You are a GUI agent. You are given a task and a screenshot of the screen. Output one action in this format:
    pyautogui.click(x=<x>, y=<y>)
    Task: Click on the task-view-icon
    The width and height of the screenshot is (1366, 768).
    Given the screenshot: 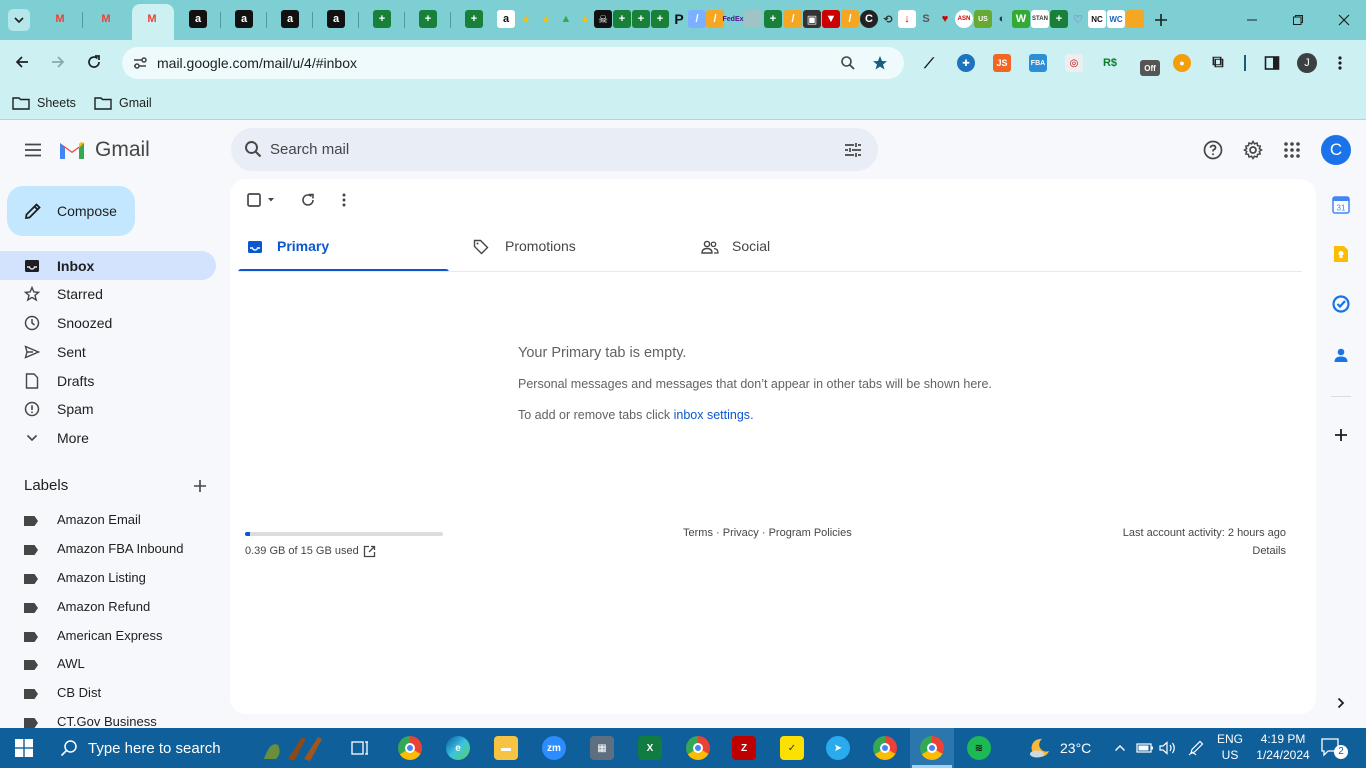 What is the action you would take?
    pyautogui.click(x=360, y=748)
    